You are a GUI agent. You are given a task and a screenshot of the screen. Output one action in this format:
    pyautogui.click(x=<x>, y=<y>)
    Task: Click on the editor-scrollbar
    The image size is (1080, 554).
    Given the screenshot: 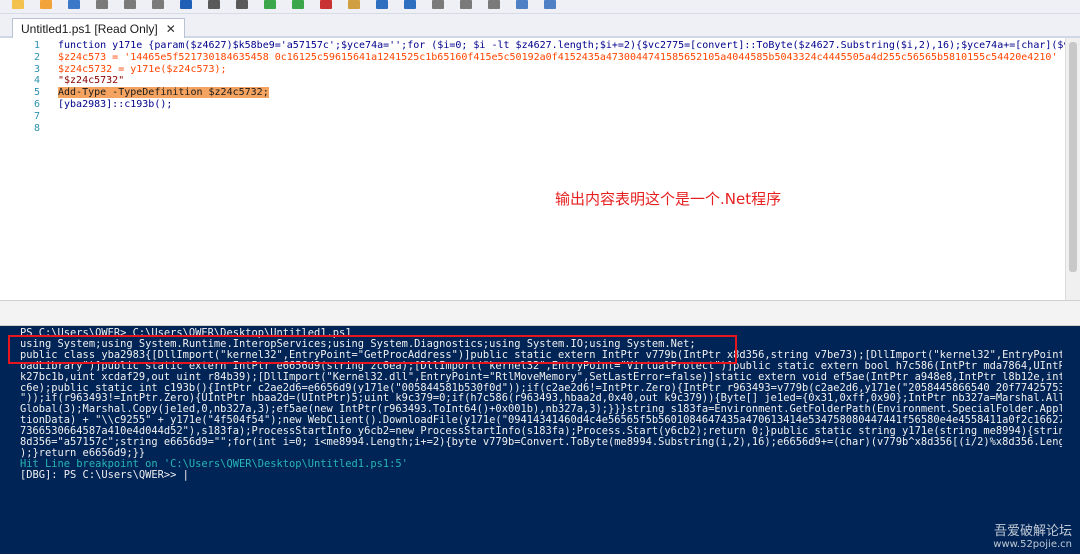 What is the action you would take?
    pyautogui.click(x=1072, y=169)
    